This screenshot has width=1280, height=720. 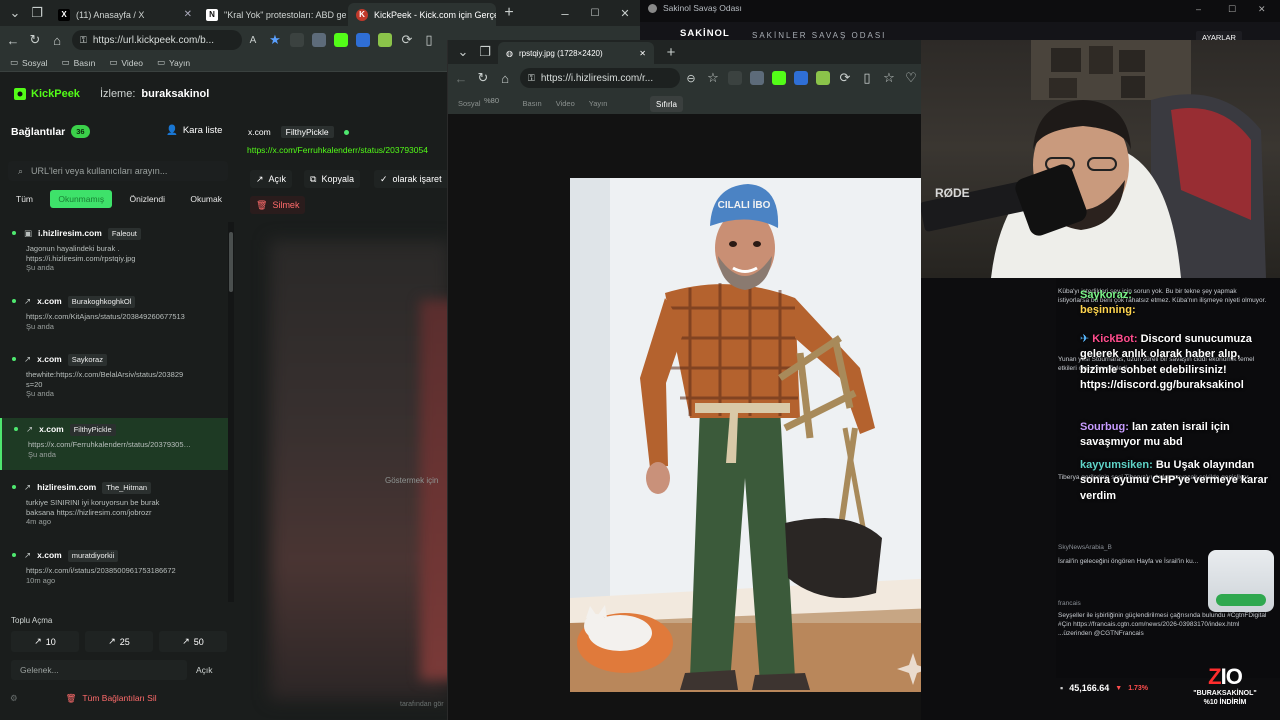 What do you see at coordinates (332, 179) in the screenshot?
I see `copy-button: ⧉ Kopyala` at bounding box center [332, 179].